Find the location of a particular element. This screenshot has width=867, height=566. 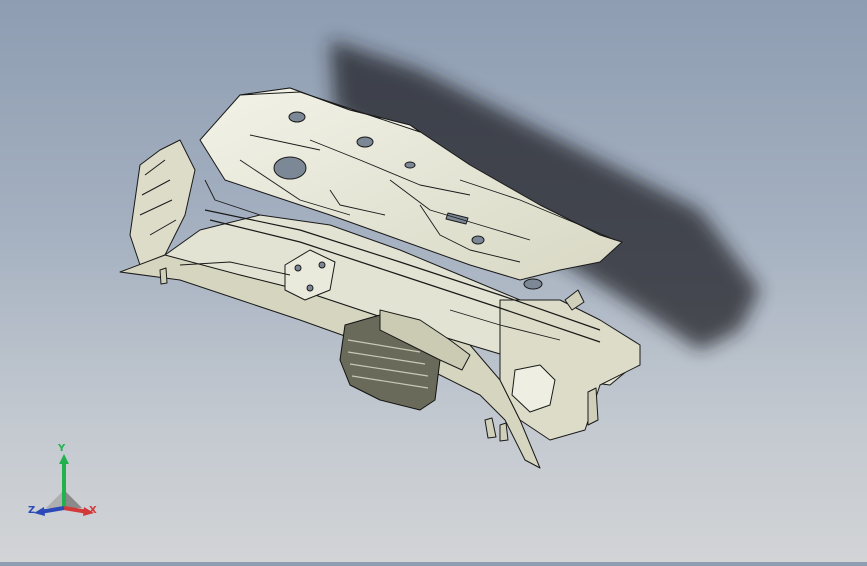

top-hole-right is located at coordinates (533, 284).